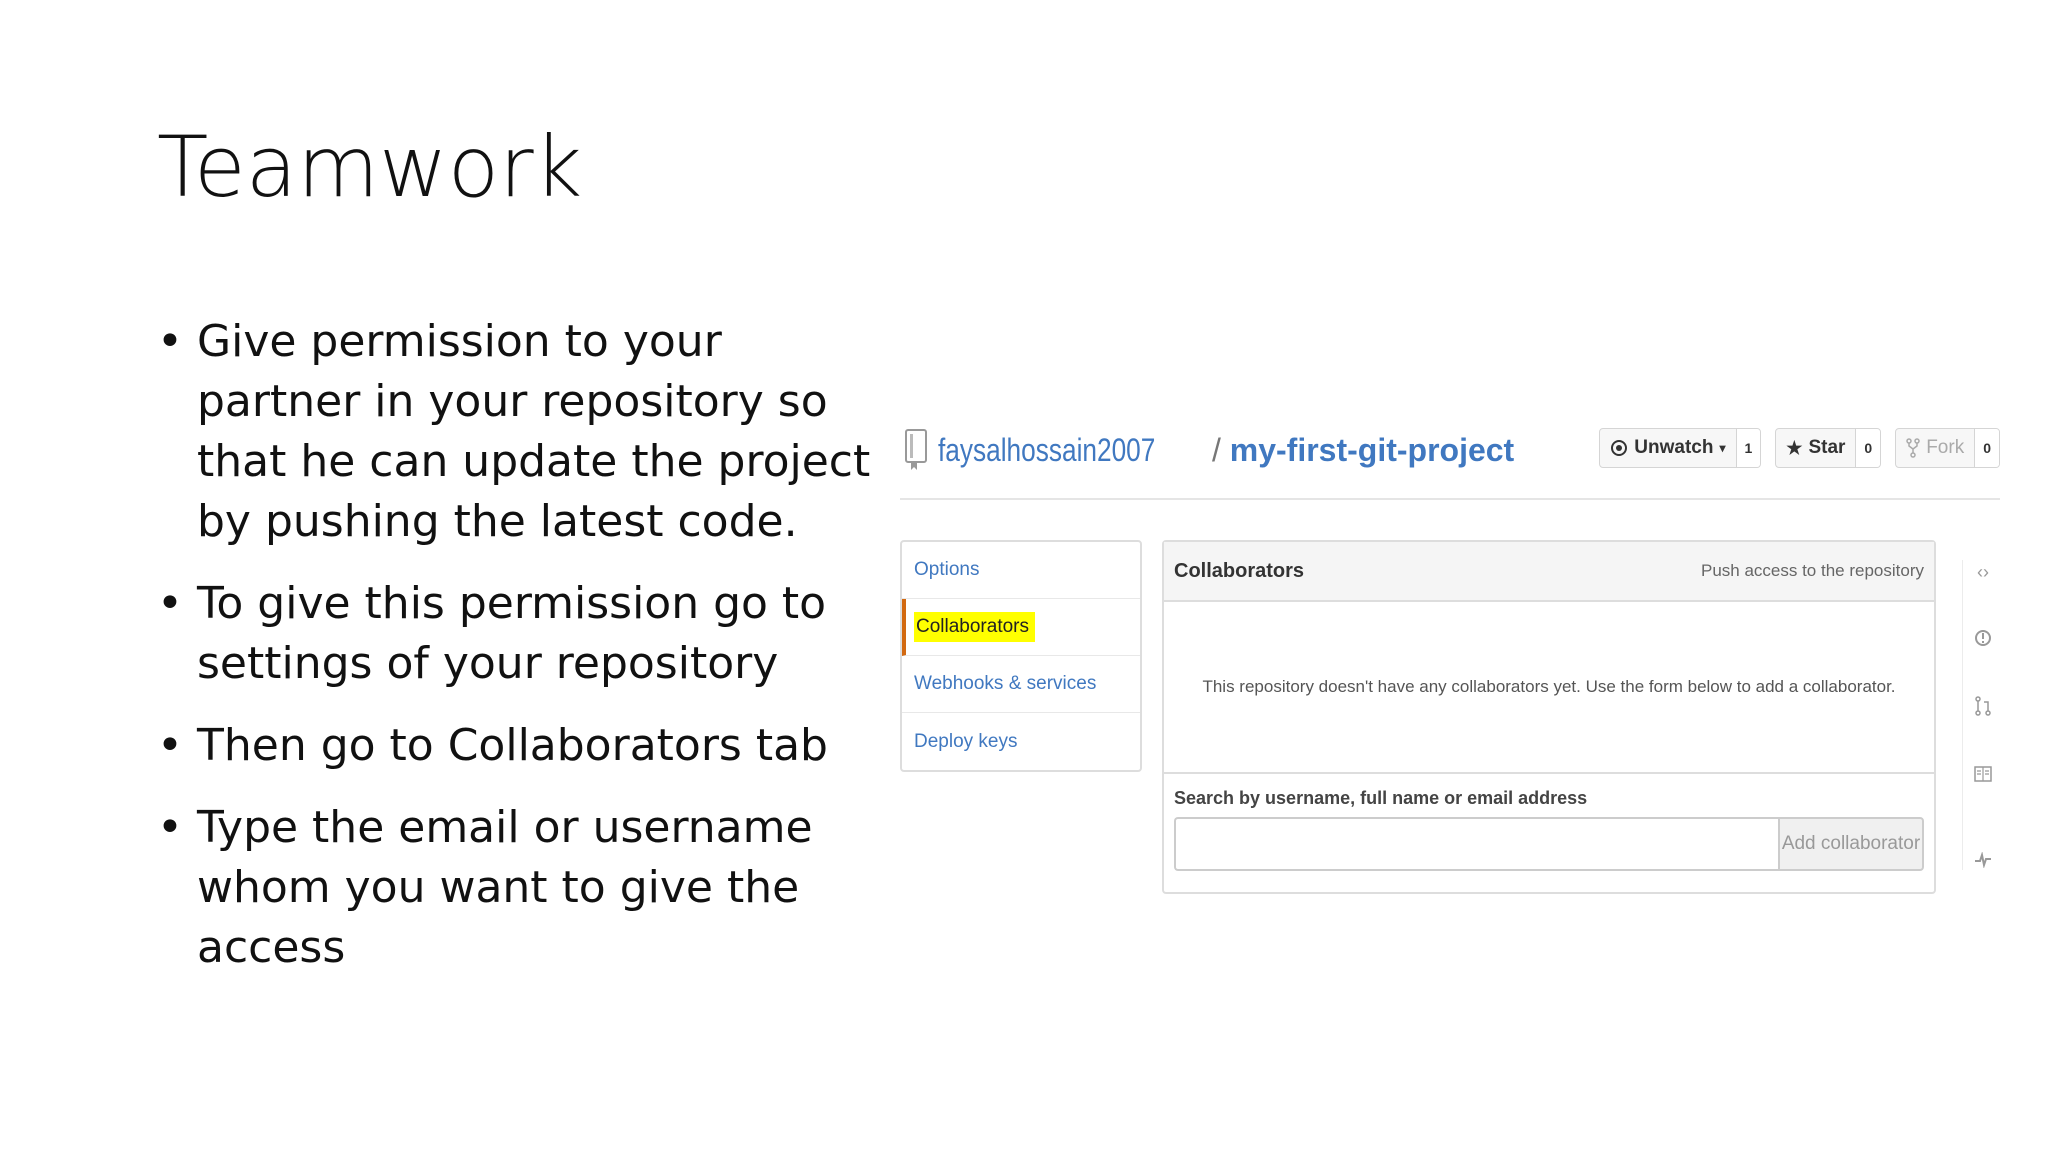 The image size is (2048, 1152). Describe the element at coordinates (1812, 570) in the screenshot. I see `collaborators-subtitle: Push access to the repository` at that location.